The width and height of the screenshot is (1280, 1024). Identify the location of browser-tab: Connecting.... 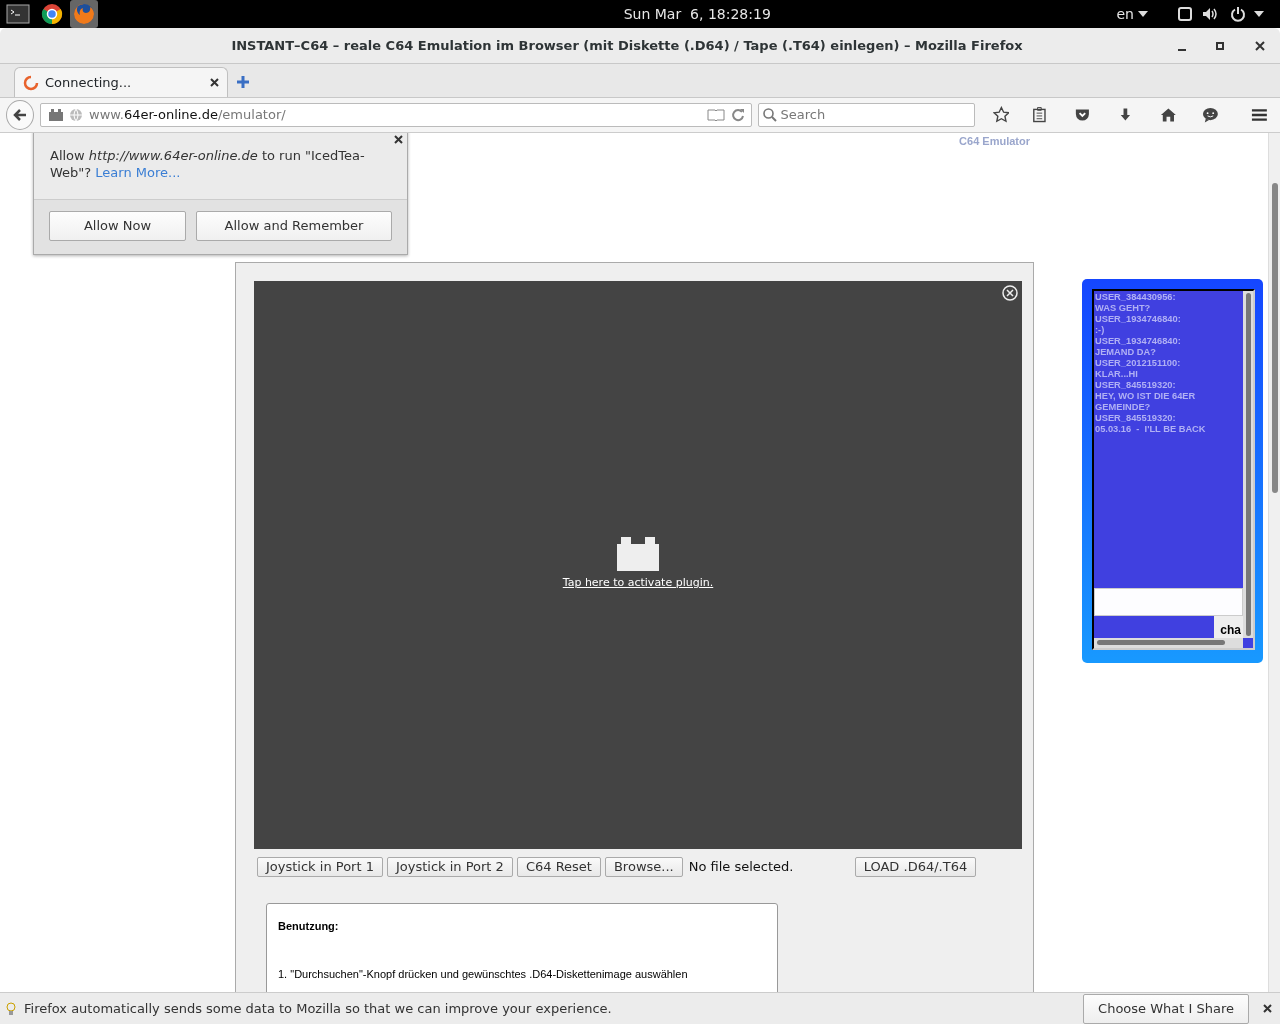
(121, 82).